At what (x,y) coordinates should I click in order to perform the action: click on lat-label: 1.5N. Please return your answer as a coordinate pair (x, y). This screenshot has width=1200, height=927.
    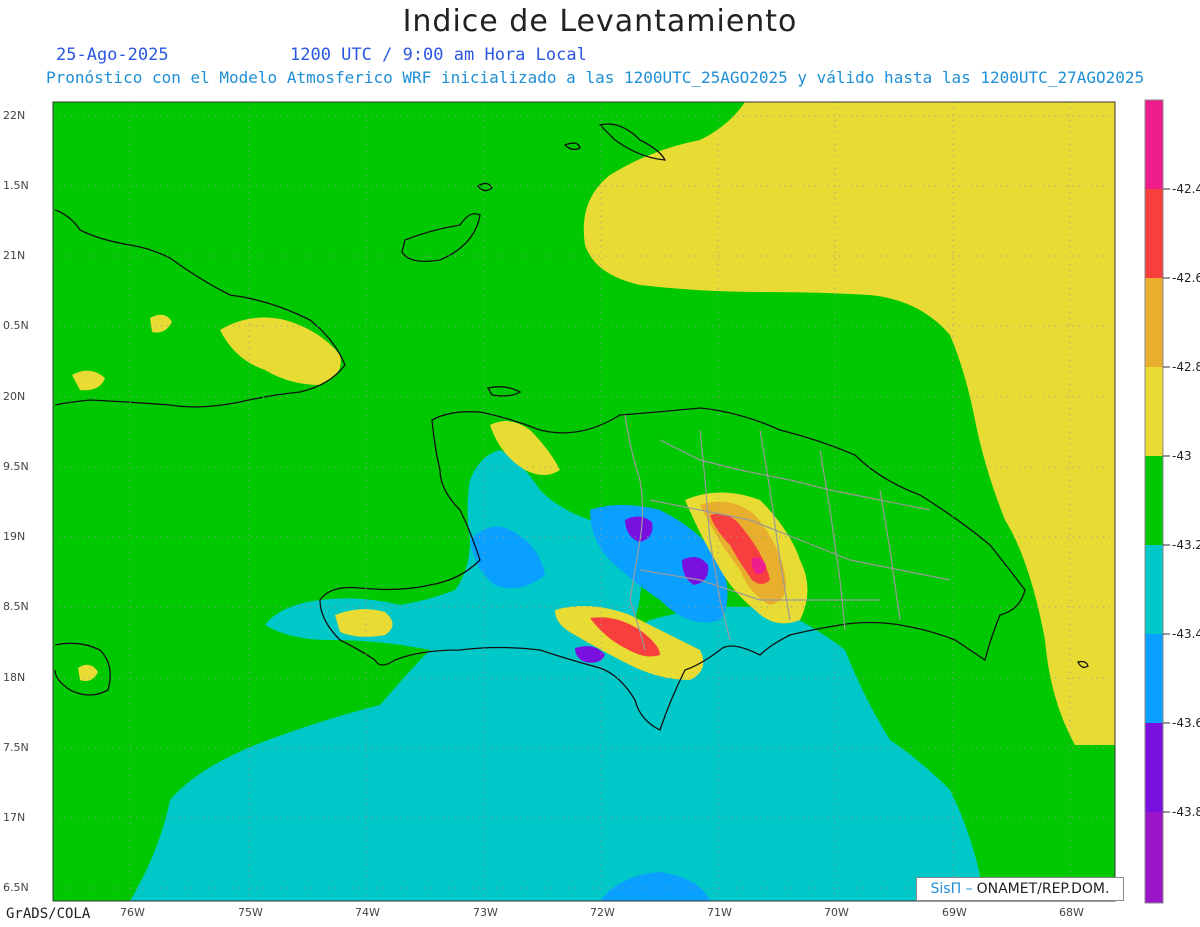
    Looking at the image, I should click on (16, 185).